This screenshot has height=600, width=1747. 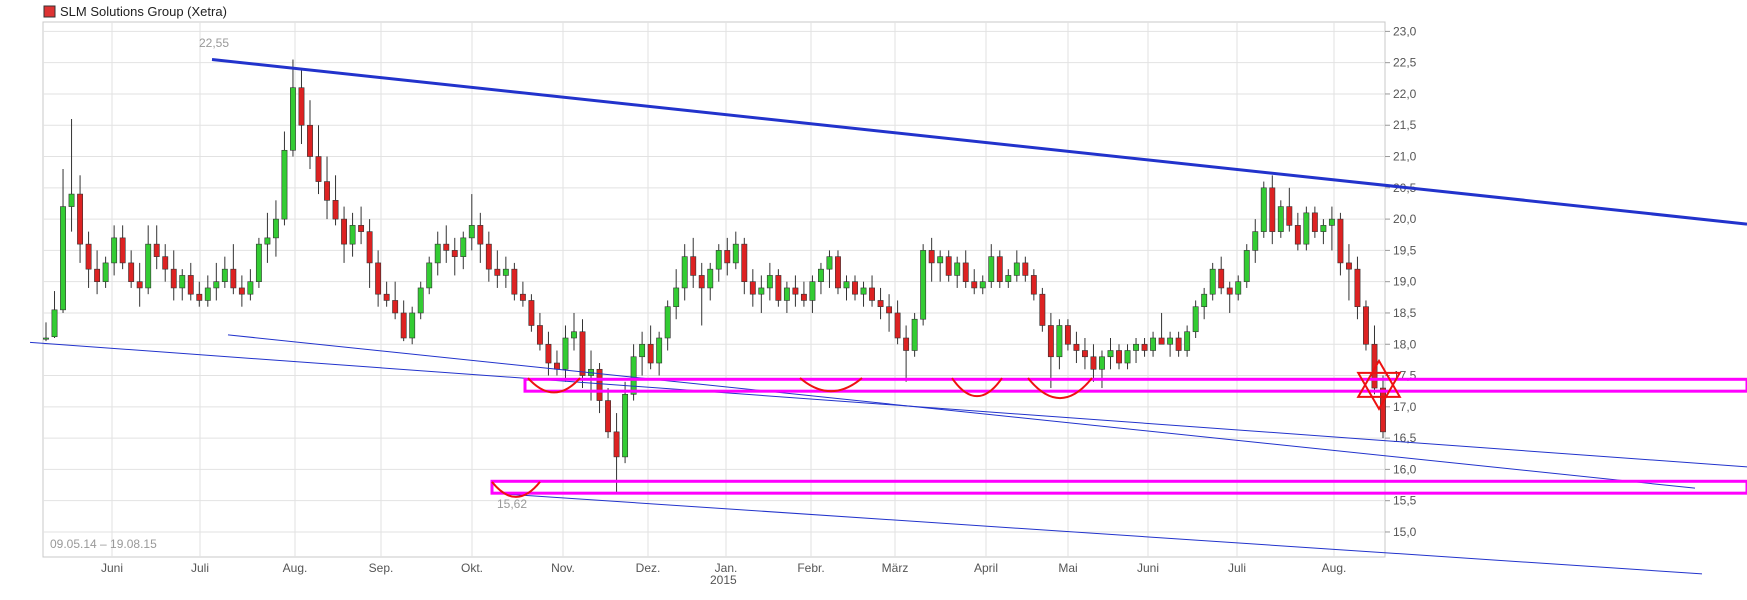 What do you see at coordinates (1405, 63) in the screenshot?
I see `y-tick-label: 22,5` at bounding box center [1405, 63].